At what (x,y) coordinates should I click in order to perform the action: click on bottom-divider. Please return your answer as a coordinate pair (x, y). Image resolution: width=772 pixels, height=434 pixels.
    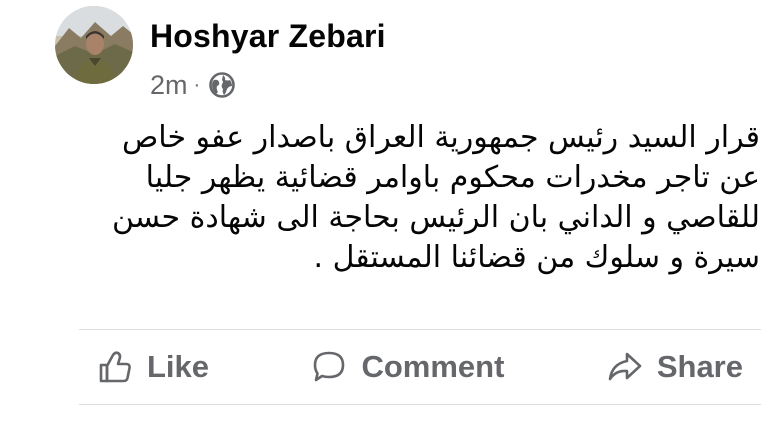
    Looking at the image, I should click on (420, 404).